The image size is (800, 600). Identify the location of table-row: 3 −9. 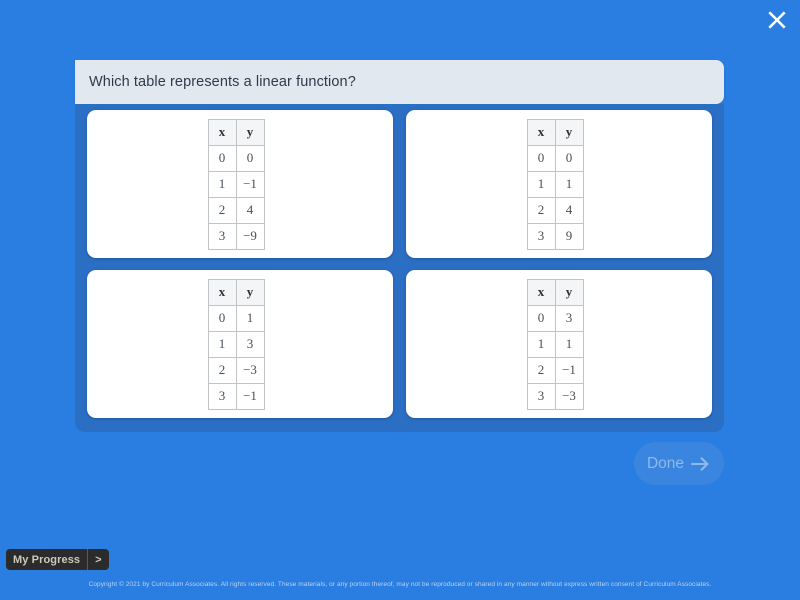
(236, 236).